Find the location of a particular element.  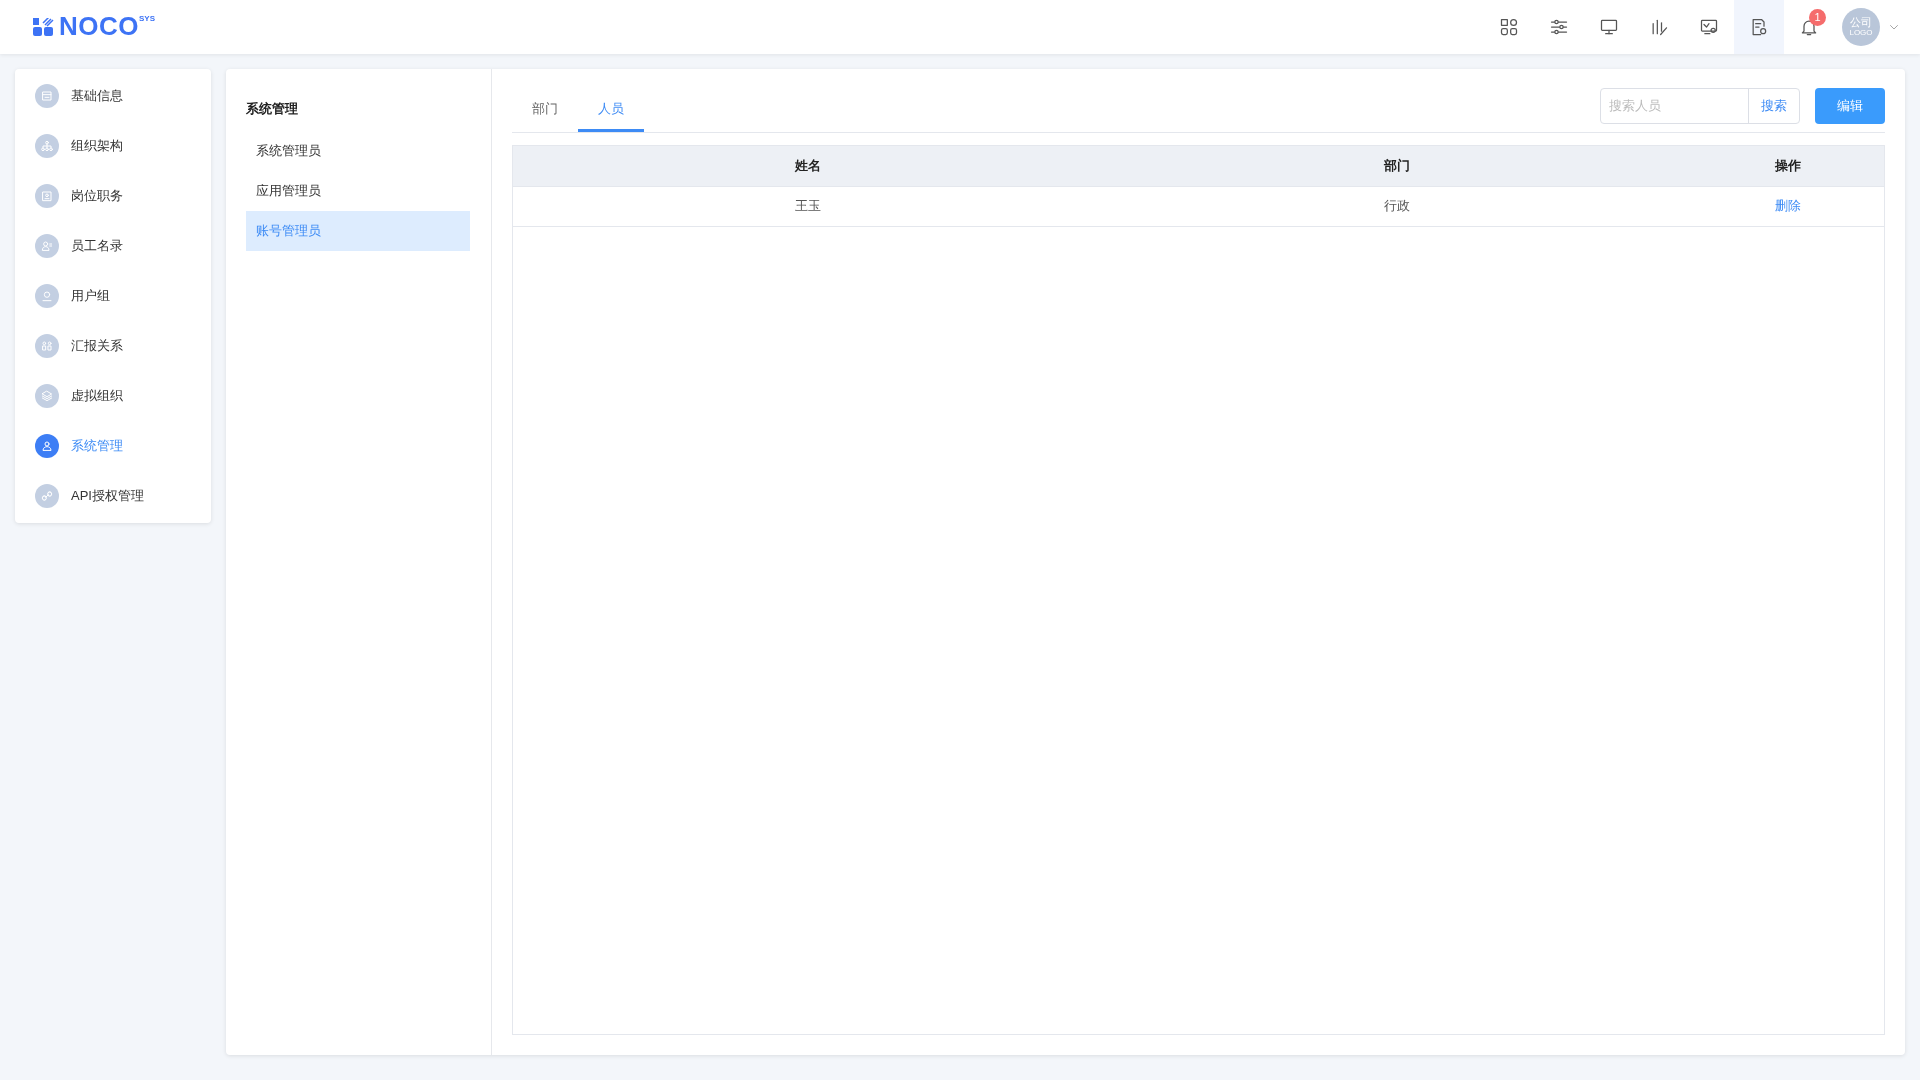

logo-mark-icon is located at coordinates (44, 27).